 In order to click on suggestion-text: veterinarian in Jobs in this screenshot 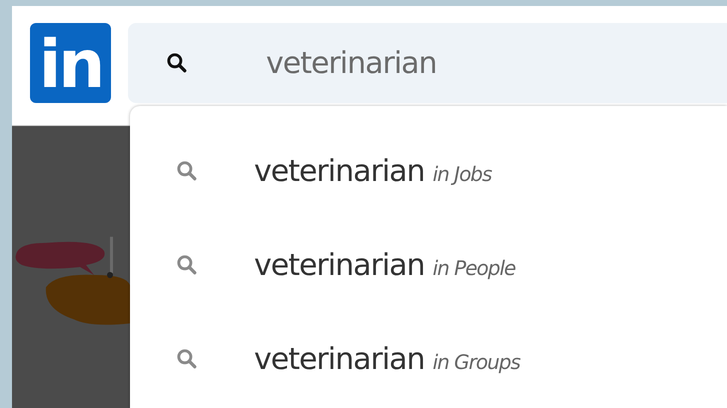, I will do `click(373, 171)`.